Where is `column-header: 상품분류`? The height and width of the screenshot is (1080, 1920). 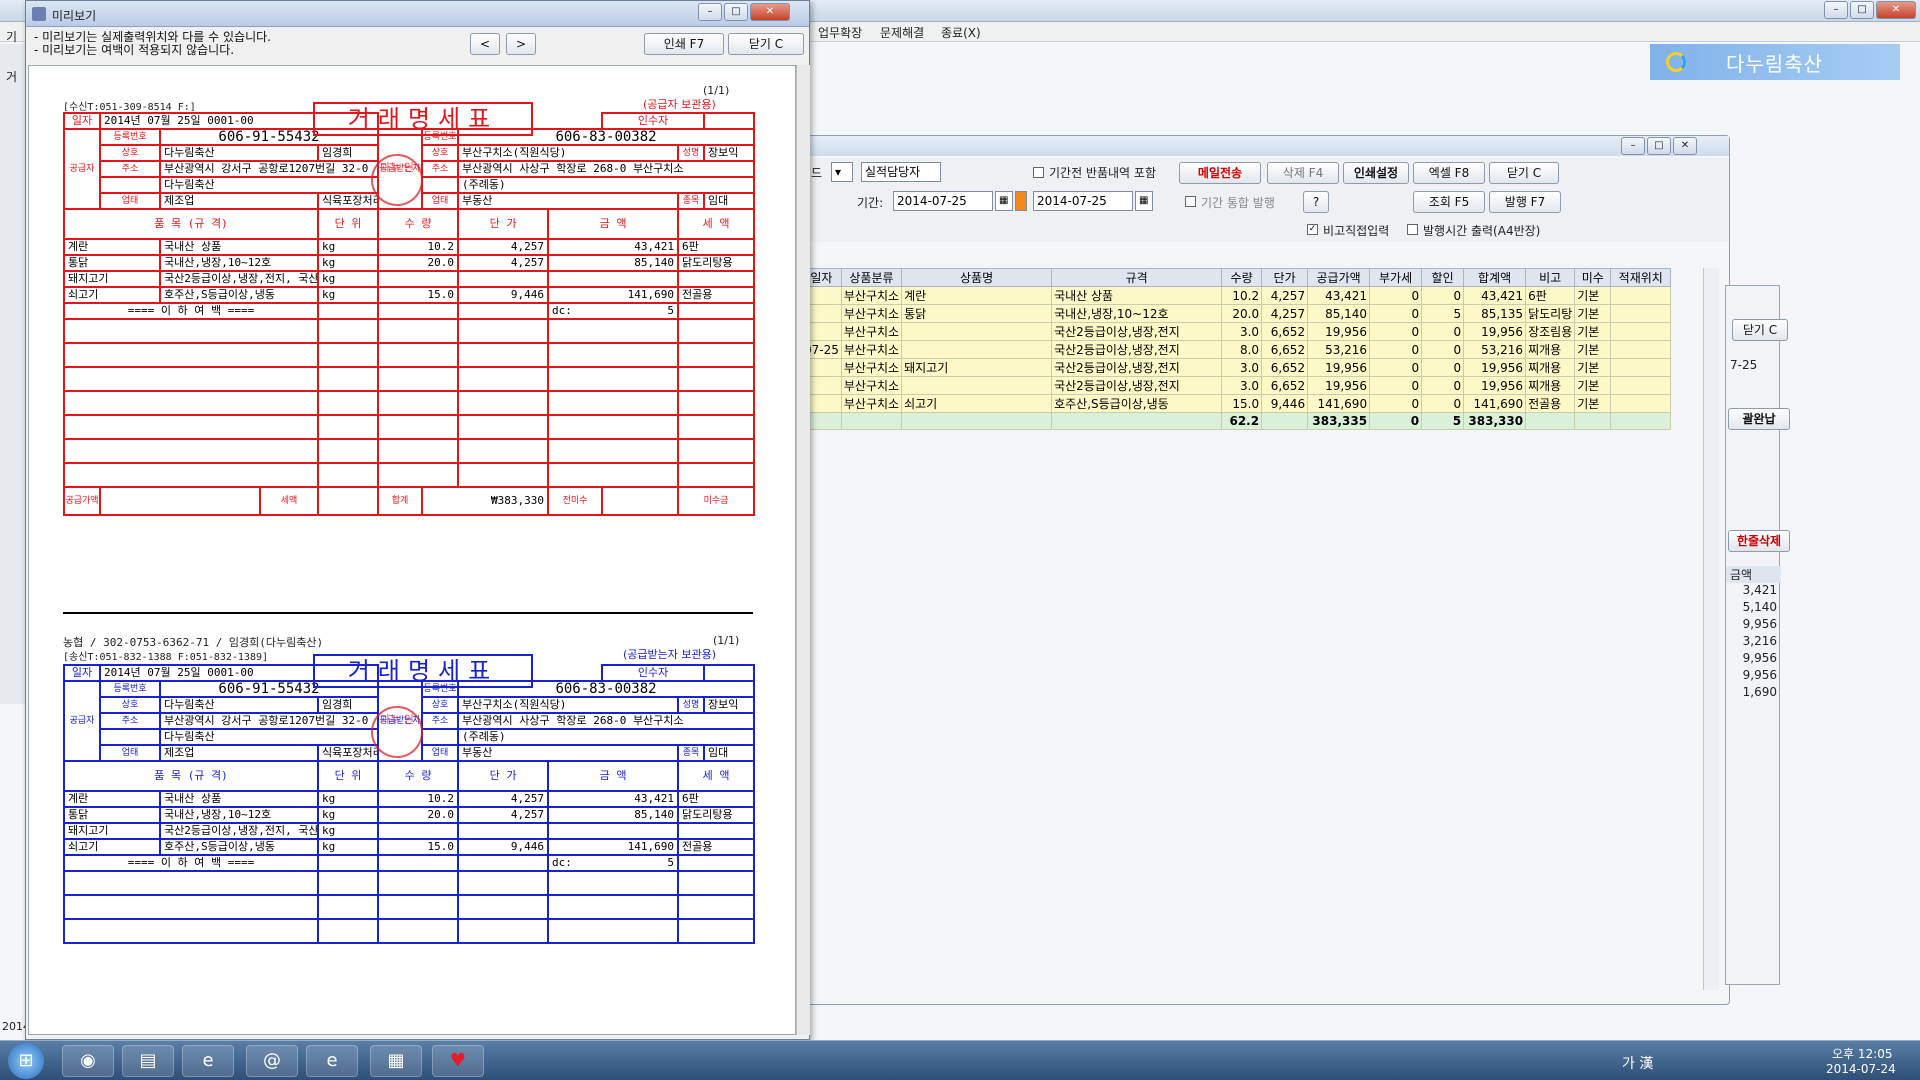 column-header: 상품분류 is located at coordinates (871, 277).